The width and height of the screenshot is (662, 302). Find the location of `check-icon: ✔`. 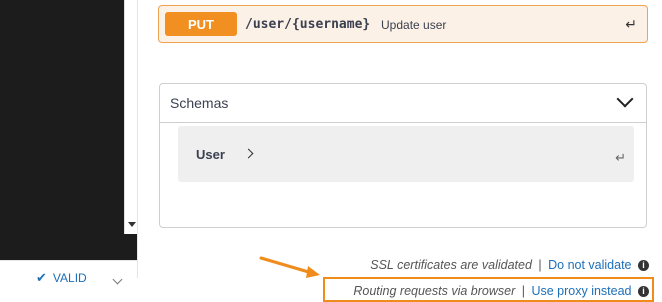

check-icon: ✔ is located at coordinates (41, 277).